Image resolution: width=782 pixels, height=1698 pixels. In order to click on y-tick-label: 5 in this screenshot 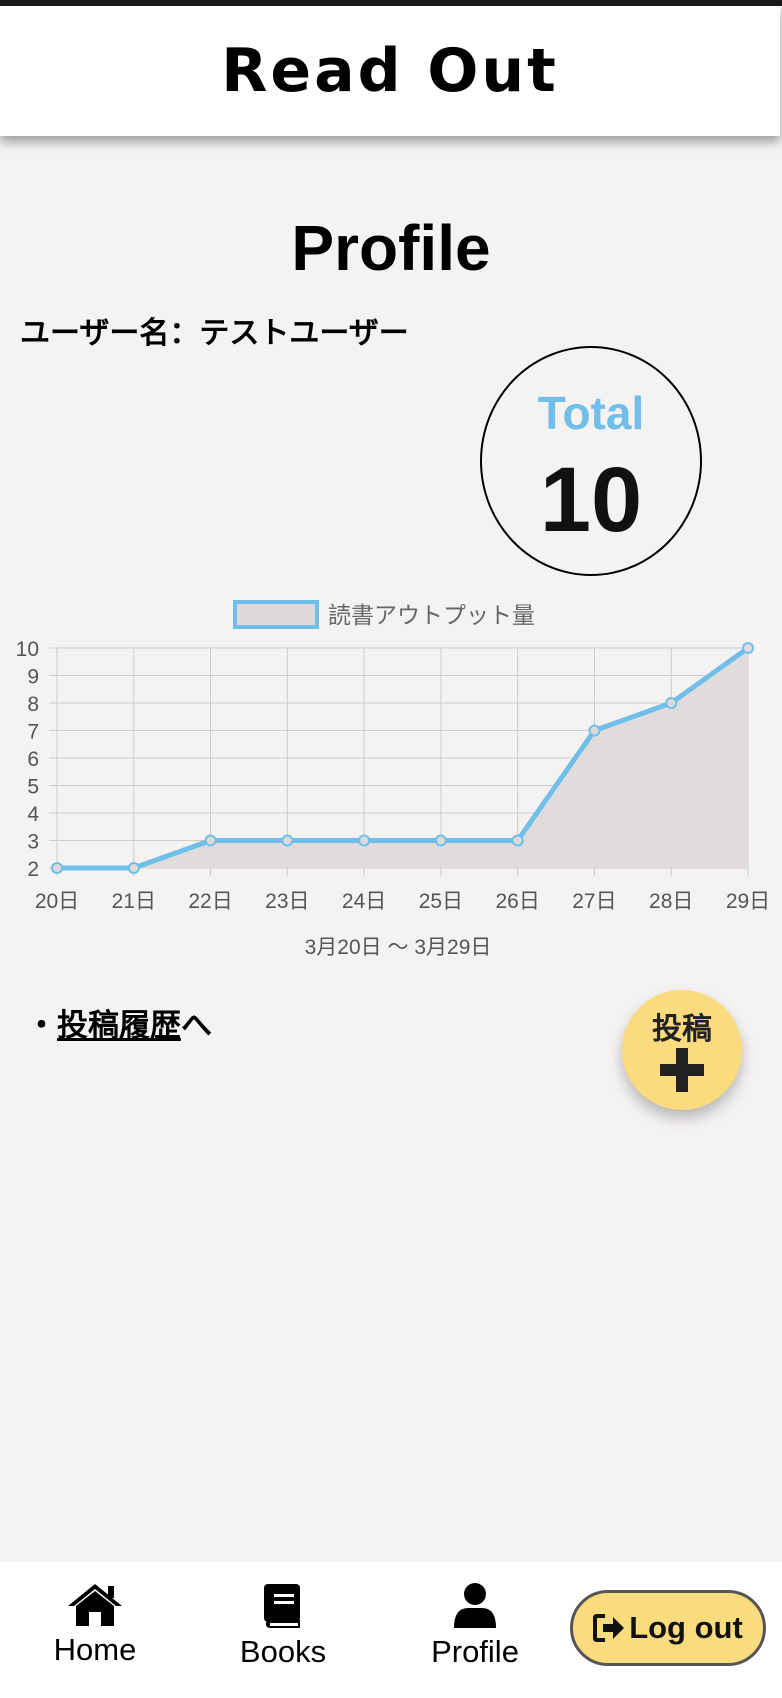, I will do `click(33, 787)`.